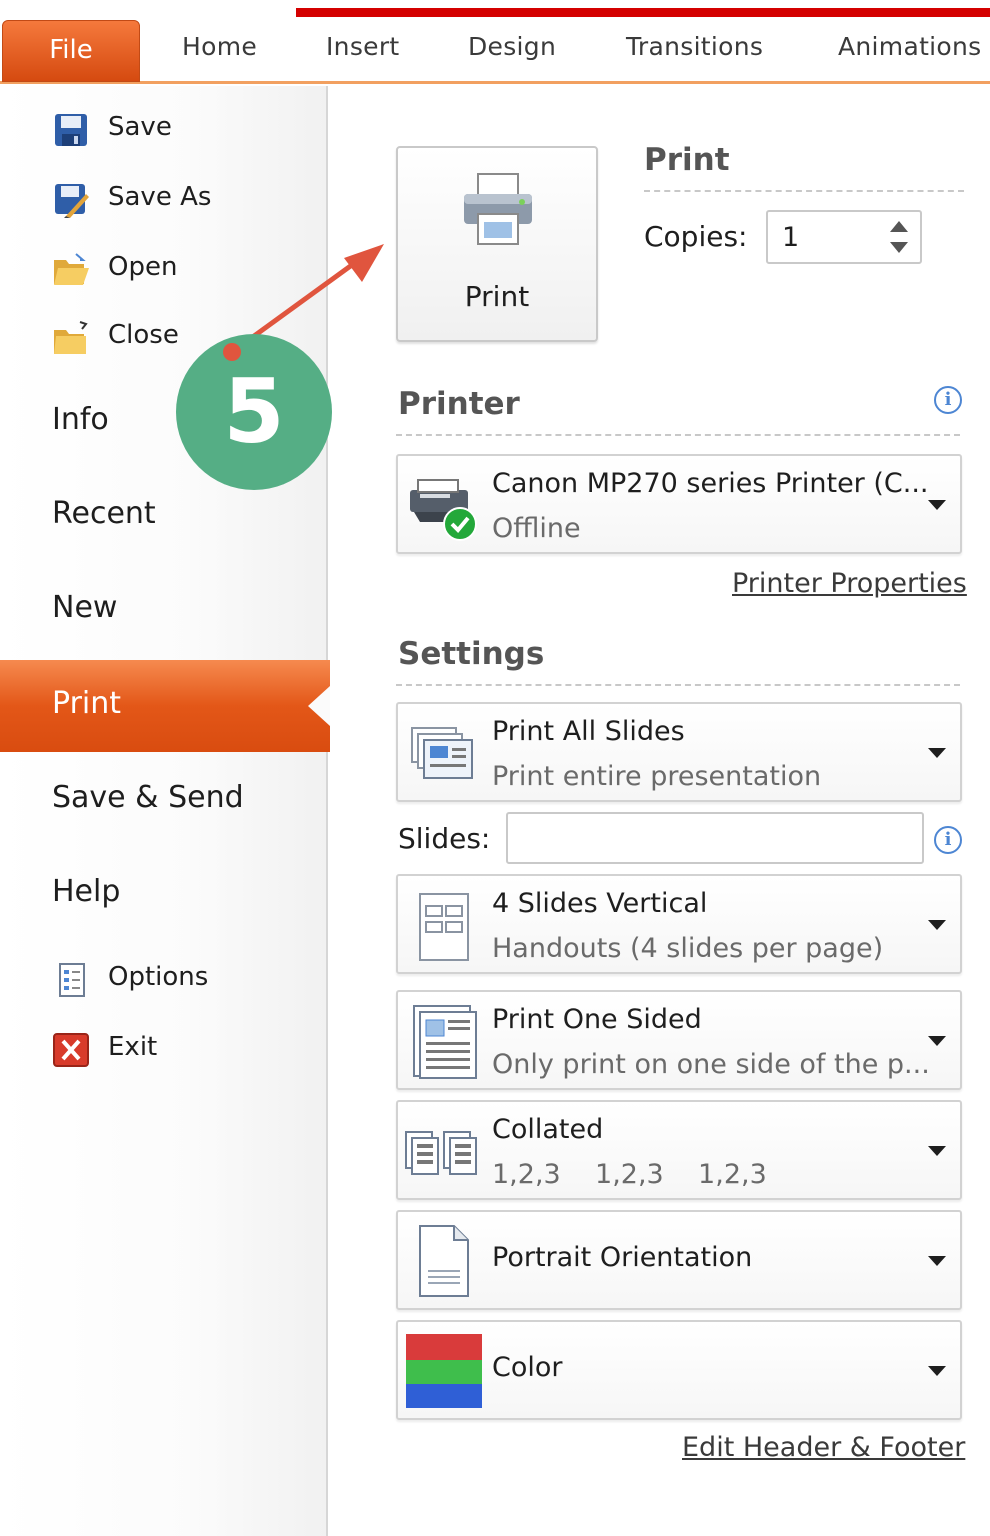 Image resolution: width=990 pixels, height=1536 pixels. I want to click on printer-icon, so click(498, 209).